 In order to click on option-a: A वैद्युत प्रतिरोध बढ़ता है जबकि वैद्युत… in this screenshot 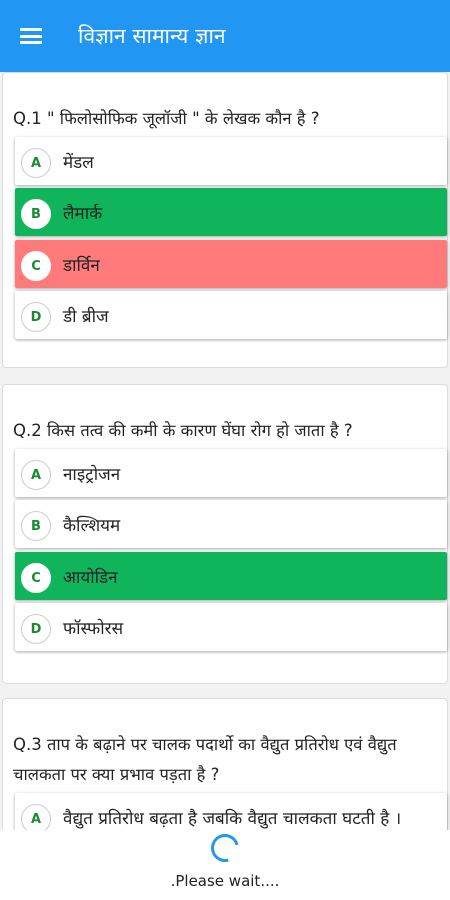, I will do `click(231, 811)`.